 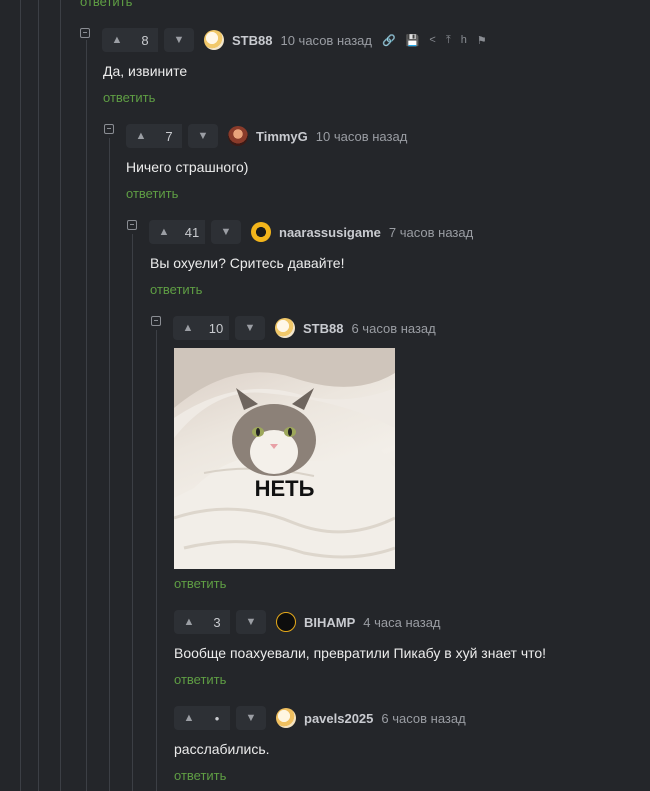 What do you see at coordinates (145, 71) in the screenshot?
I see `comment-text: Да, извините` at bounding box center [145, 71].